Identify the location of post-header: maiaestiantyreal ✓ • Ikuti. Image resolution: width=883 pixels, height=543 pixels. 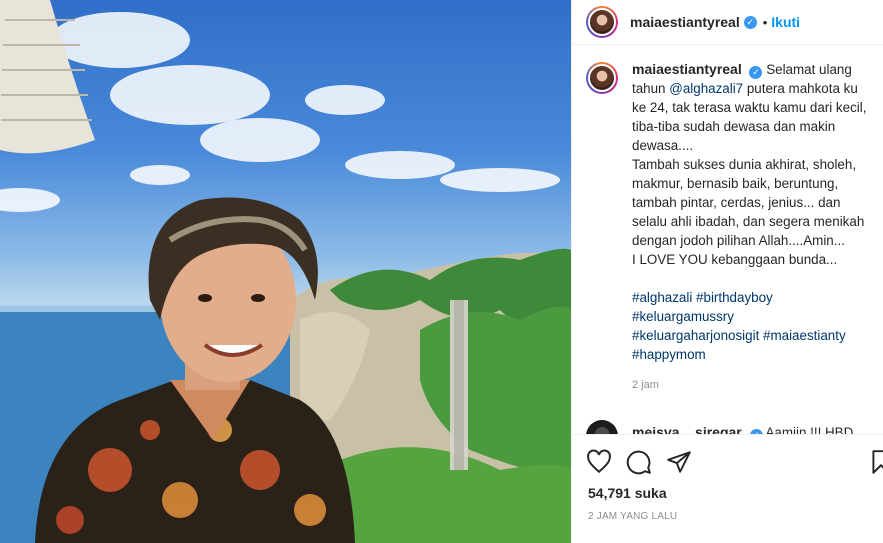
(727, 22).